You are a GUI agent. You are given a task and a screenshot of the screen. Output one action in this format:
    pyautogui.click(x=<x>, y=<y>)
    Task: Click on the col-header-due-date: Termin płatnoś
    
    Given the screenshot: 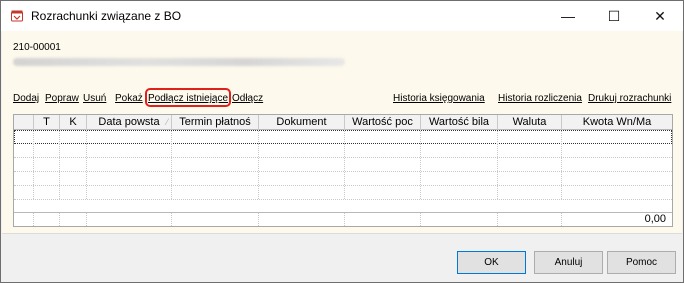 What is the action you would take?
    pyautogui.click(x=215, y=122)
    